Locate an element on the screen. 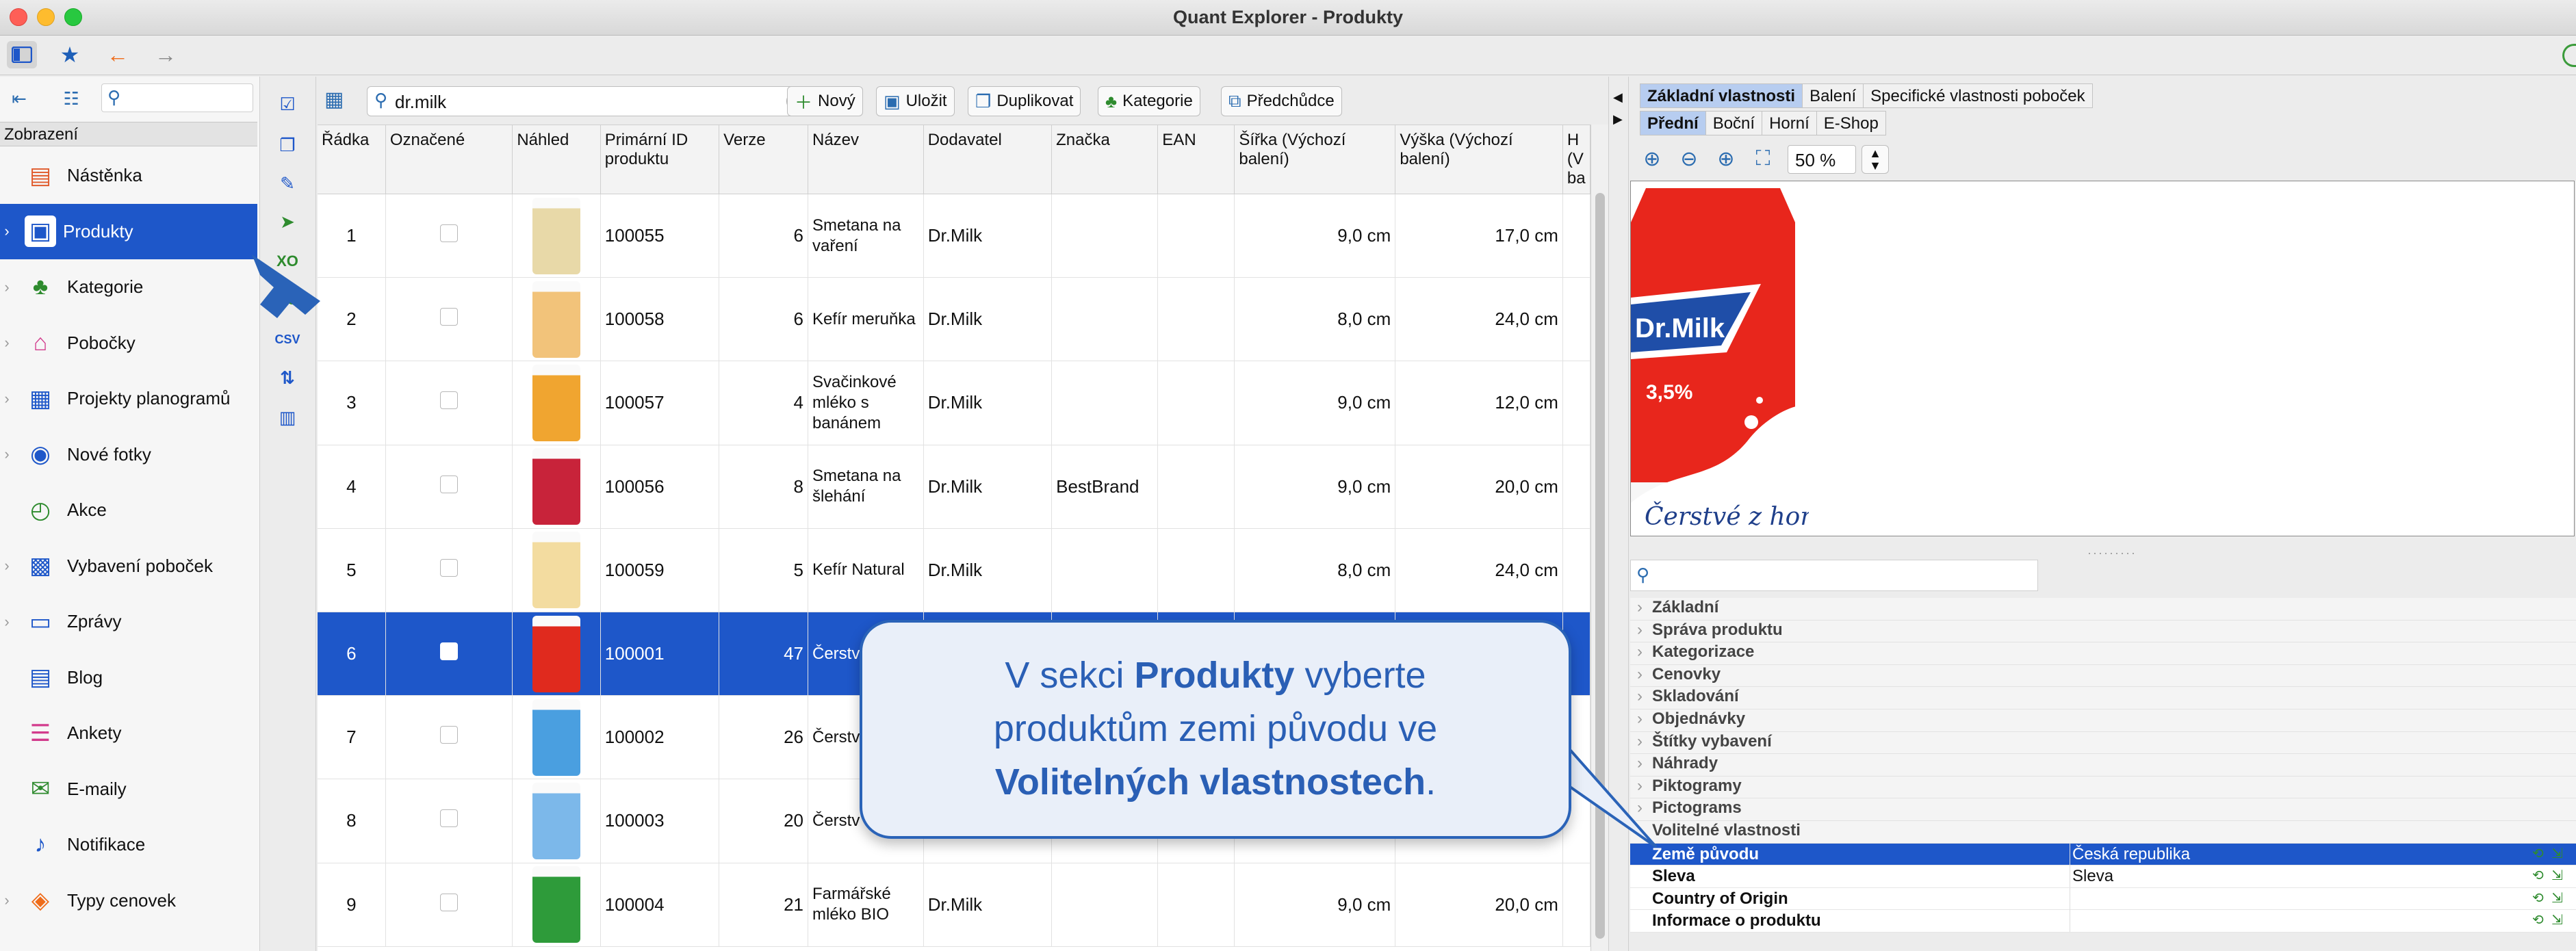 Image resolution: width=2576 pixels, height=951 pixels. callout-tail is located at coordinates (1608, 791).